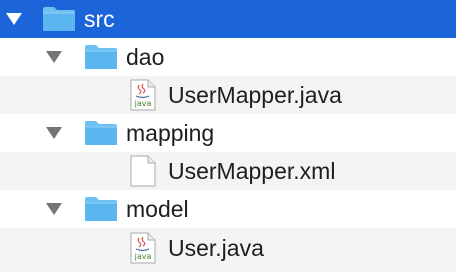 Image resolution: width=456 pixels, height=272 pixels. I want to click on tree-item-label: dao, so click(145, 57).